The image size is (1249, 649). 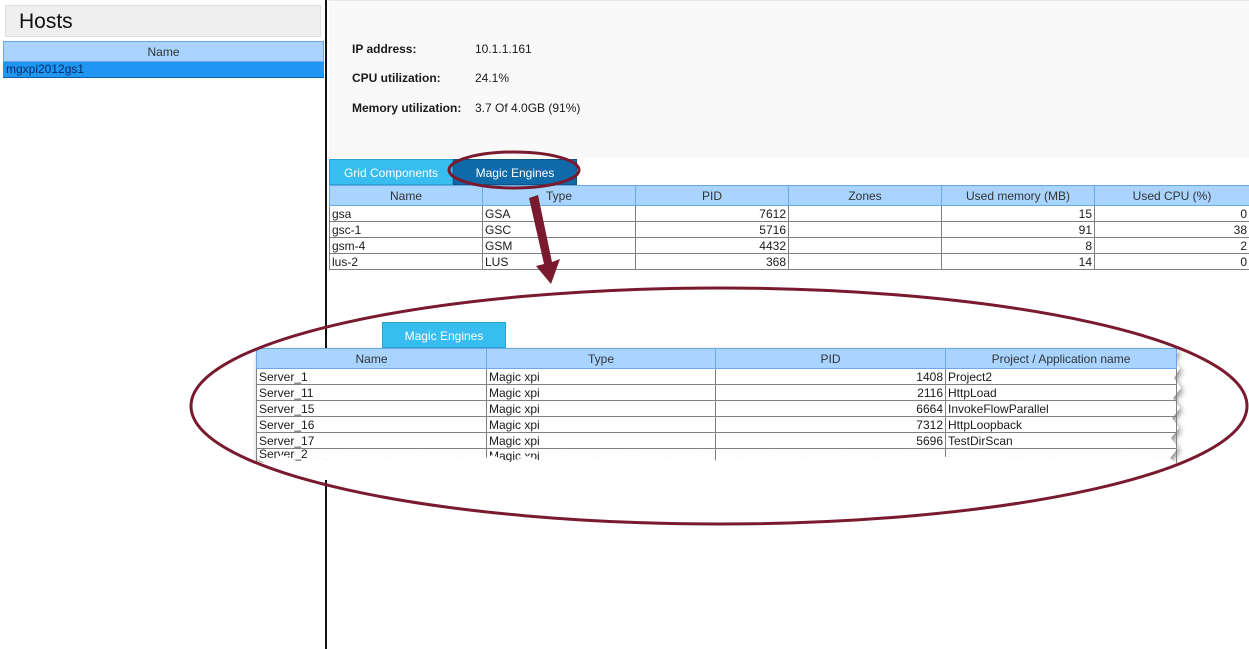 I want to click on table-row: gsm-4 GSM 4432 8 2, so click(x=789, y=245).